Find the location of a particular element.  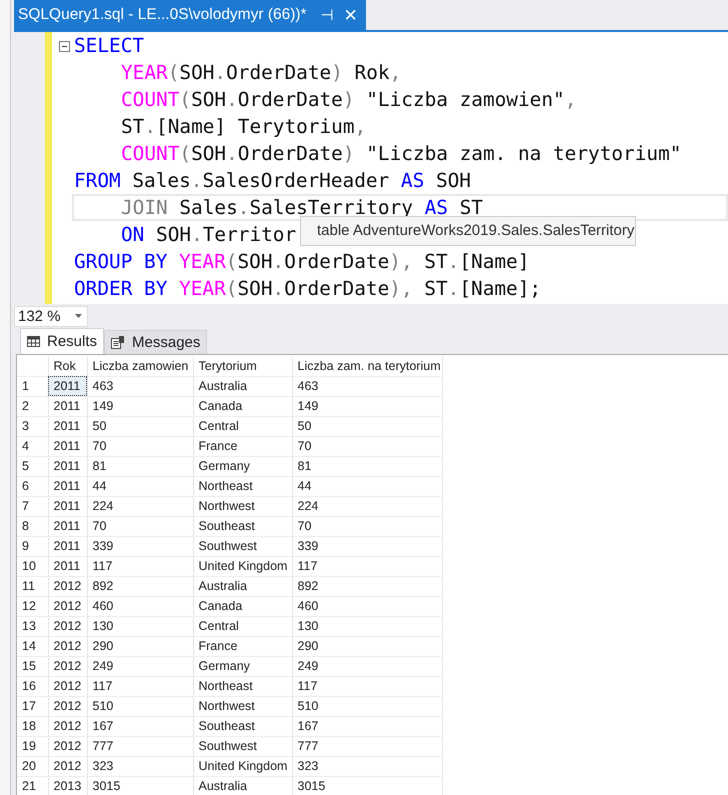

table-cell: France is located at coordinates (242, 446).